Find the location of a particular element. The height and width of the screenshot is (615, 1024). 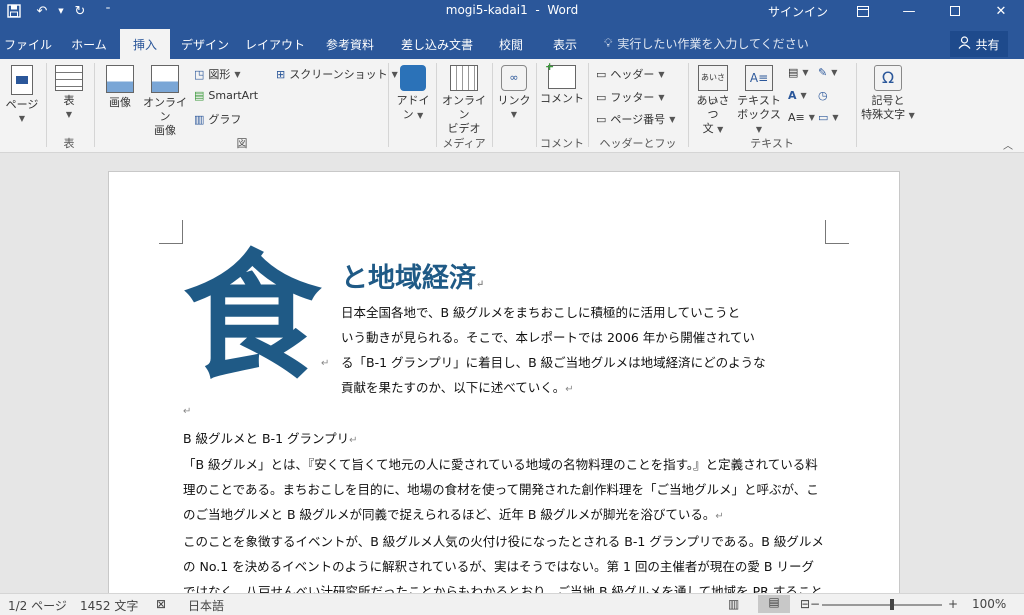

language-indicator: 日本語 is located at coordinates (206, 605).